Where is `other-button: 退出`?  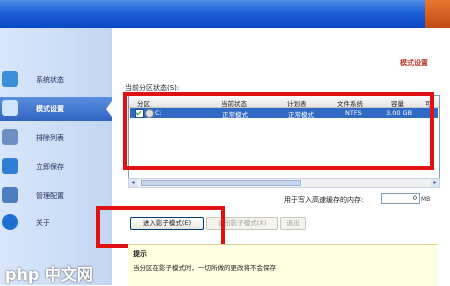 other-button: 退出 is located at coordinates (293, 223).